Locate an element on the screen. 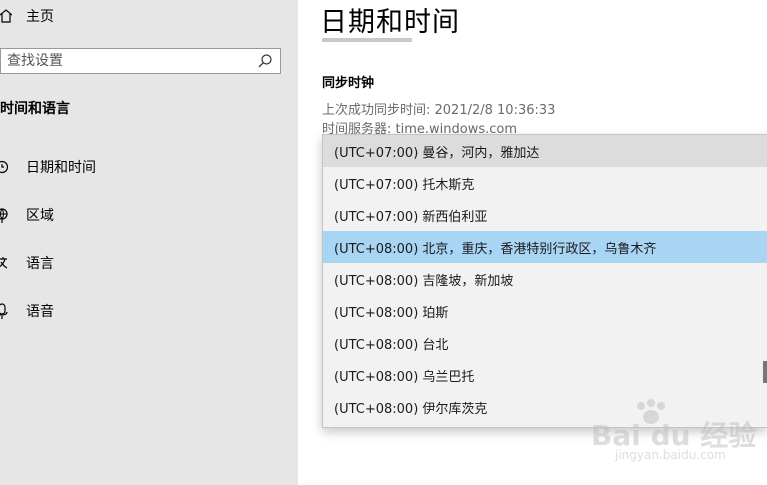  sidebar-item-date-time: 日期和时间 is located at coordinates (48, 167).